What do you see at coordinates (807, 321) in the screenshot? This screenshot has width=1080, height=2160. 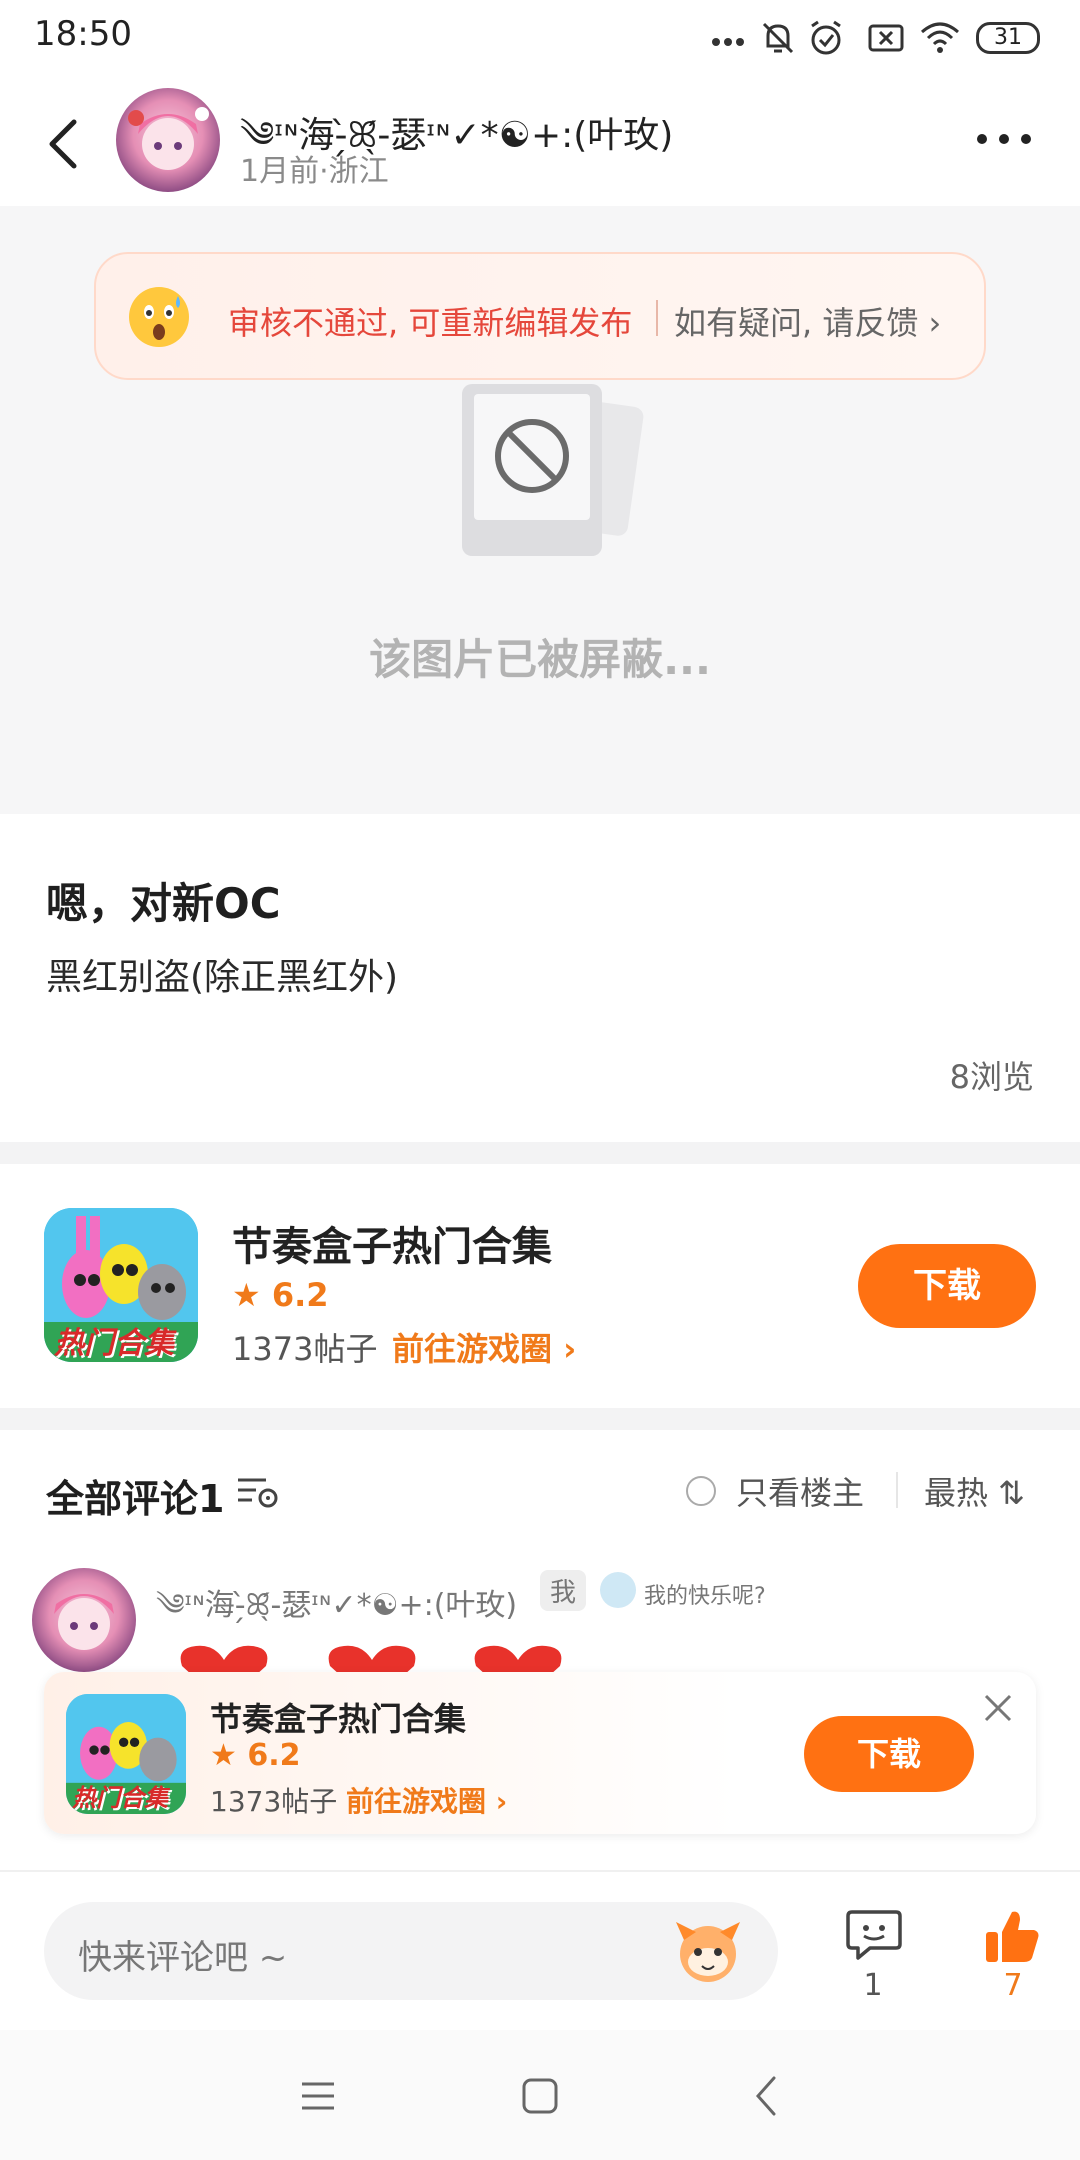 I see `feedback-link: 如有疑问, 请反馈 ›` at bounding box center [807, 321].